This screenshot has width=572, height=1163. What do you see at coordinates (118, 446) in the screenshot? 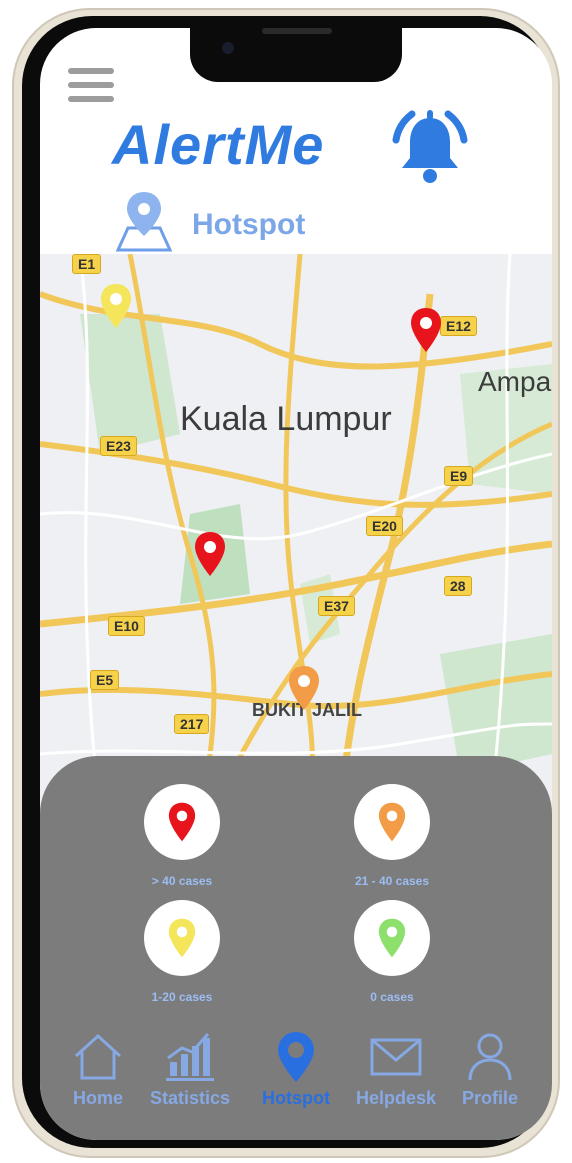
I see `highway-shield: E23` at bounding box center [118, 446].